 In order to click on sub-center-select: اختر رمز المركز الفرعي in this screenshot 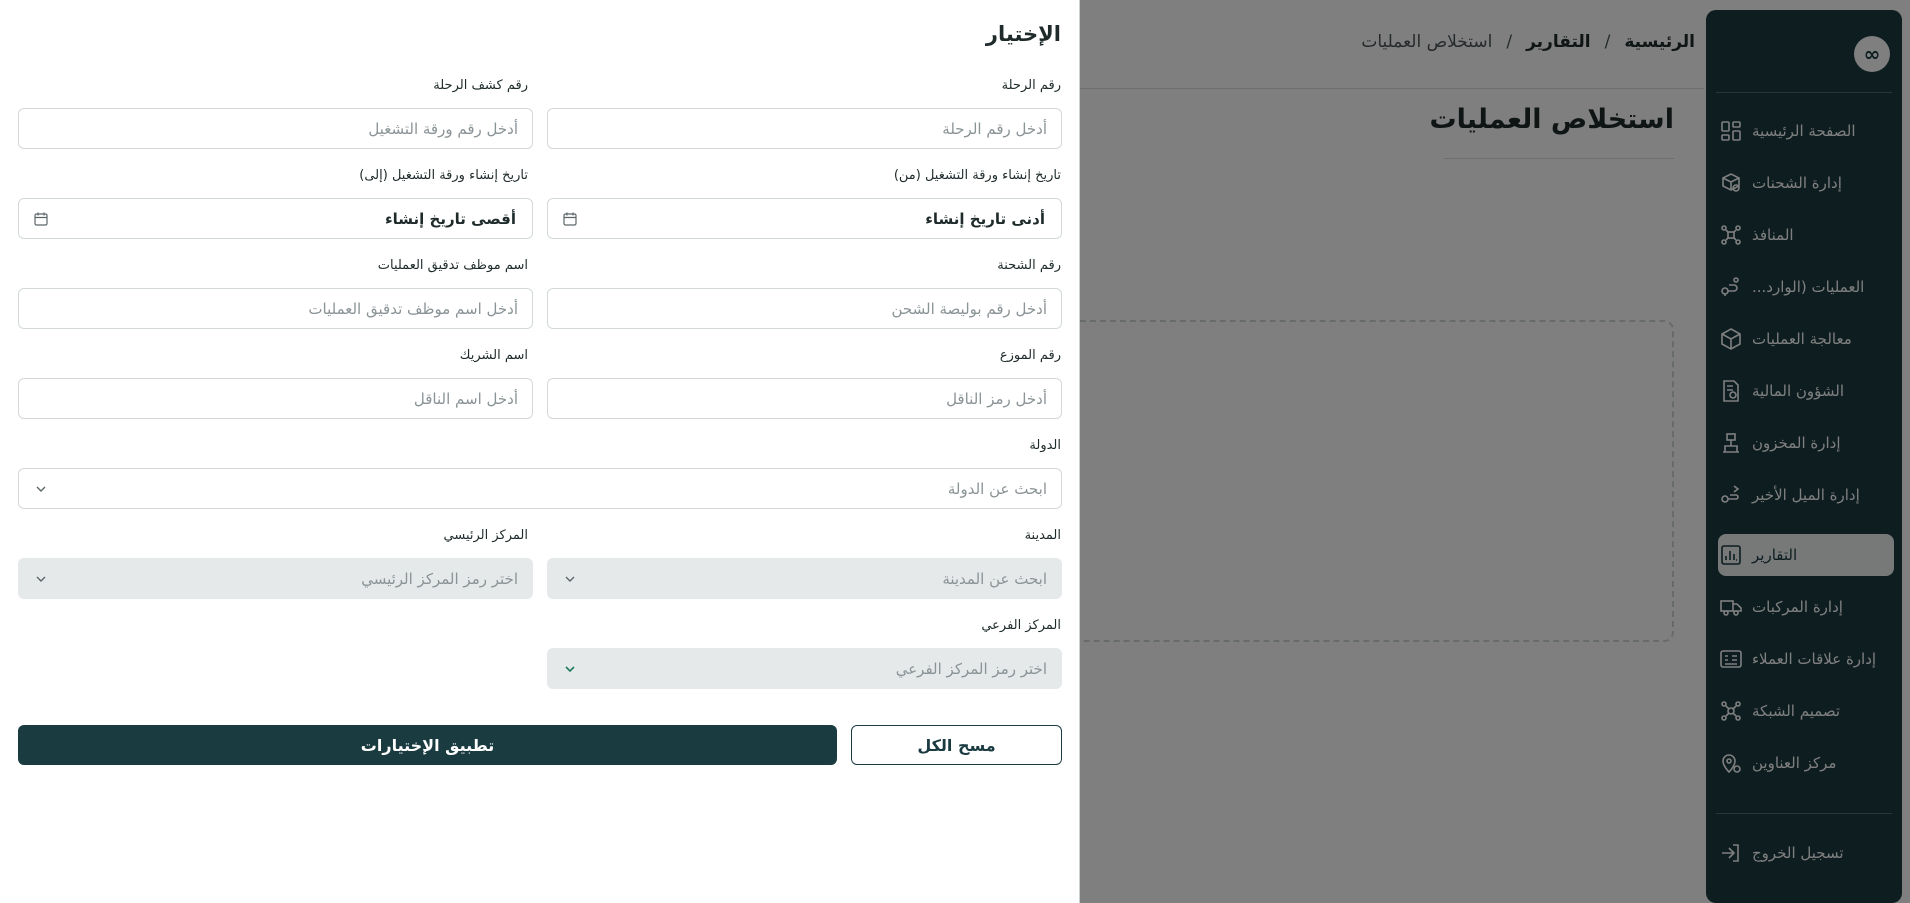, I will do `click(804, 668)`.